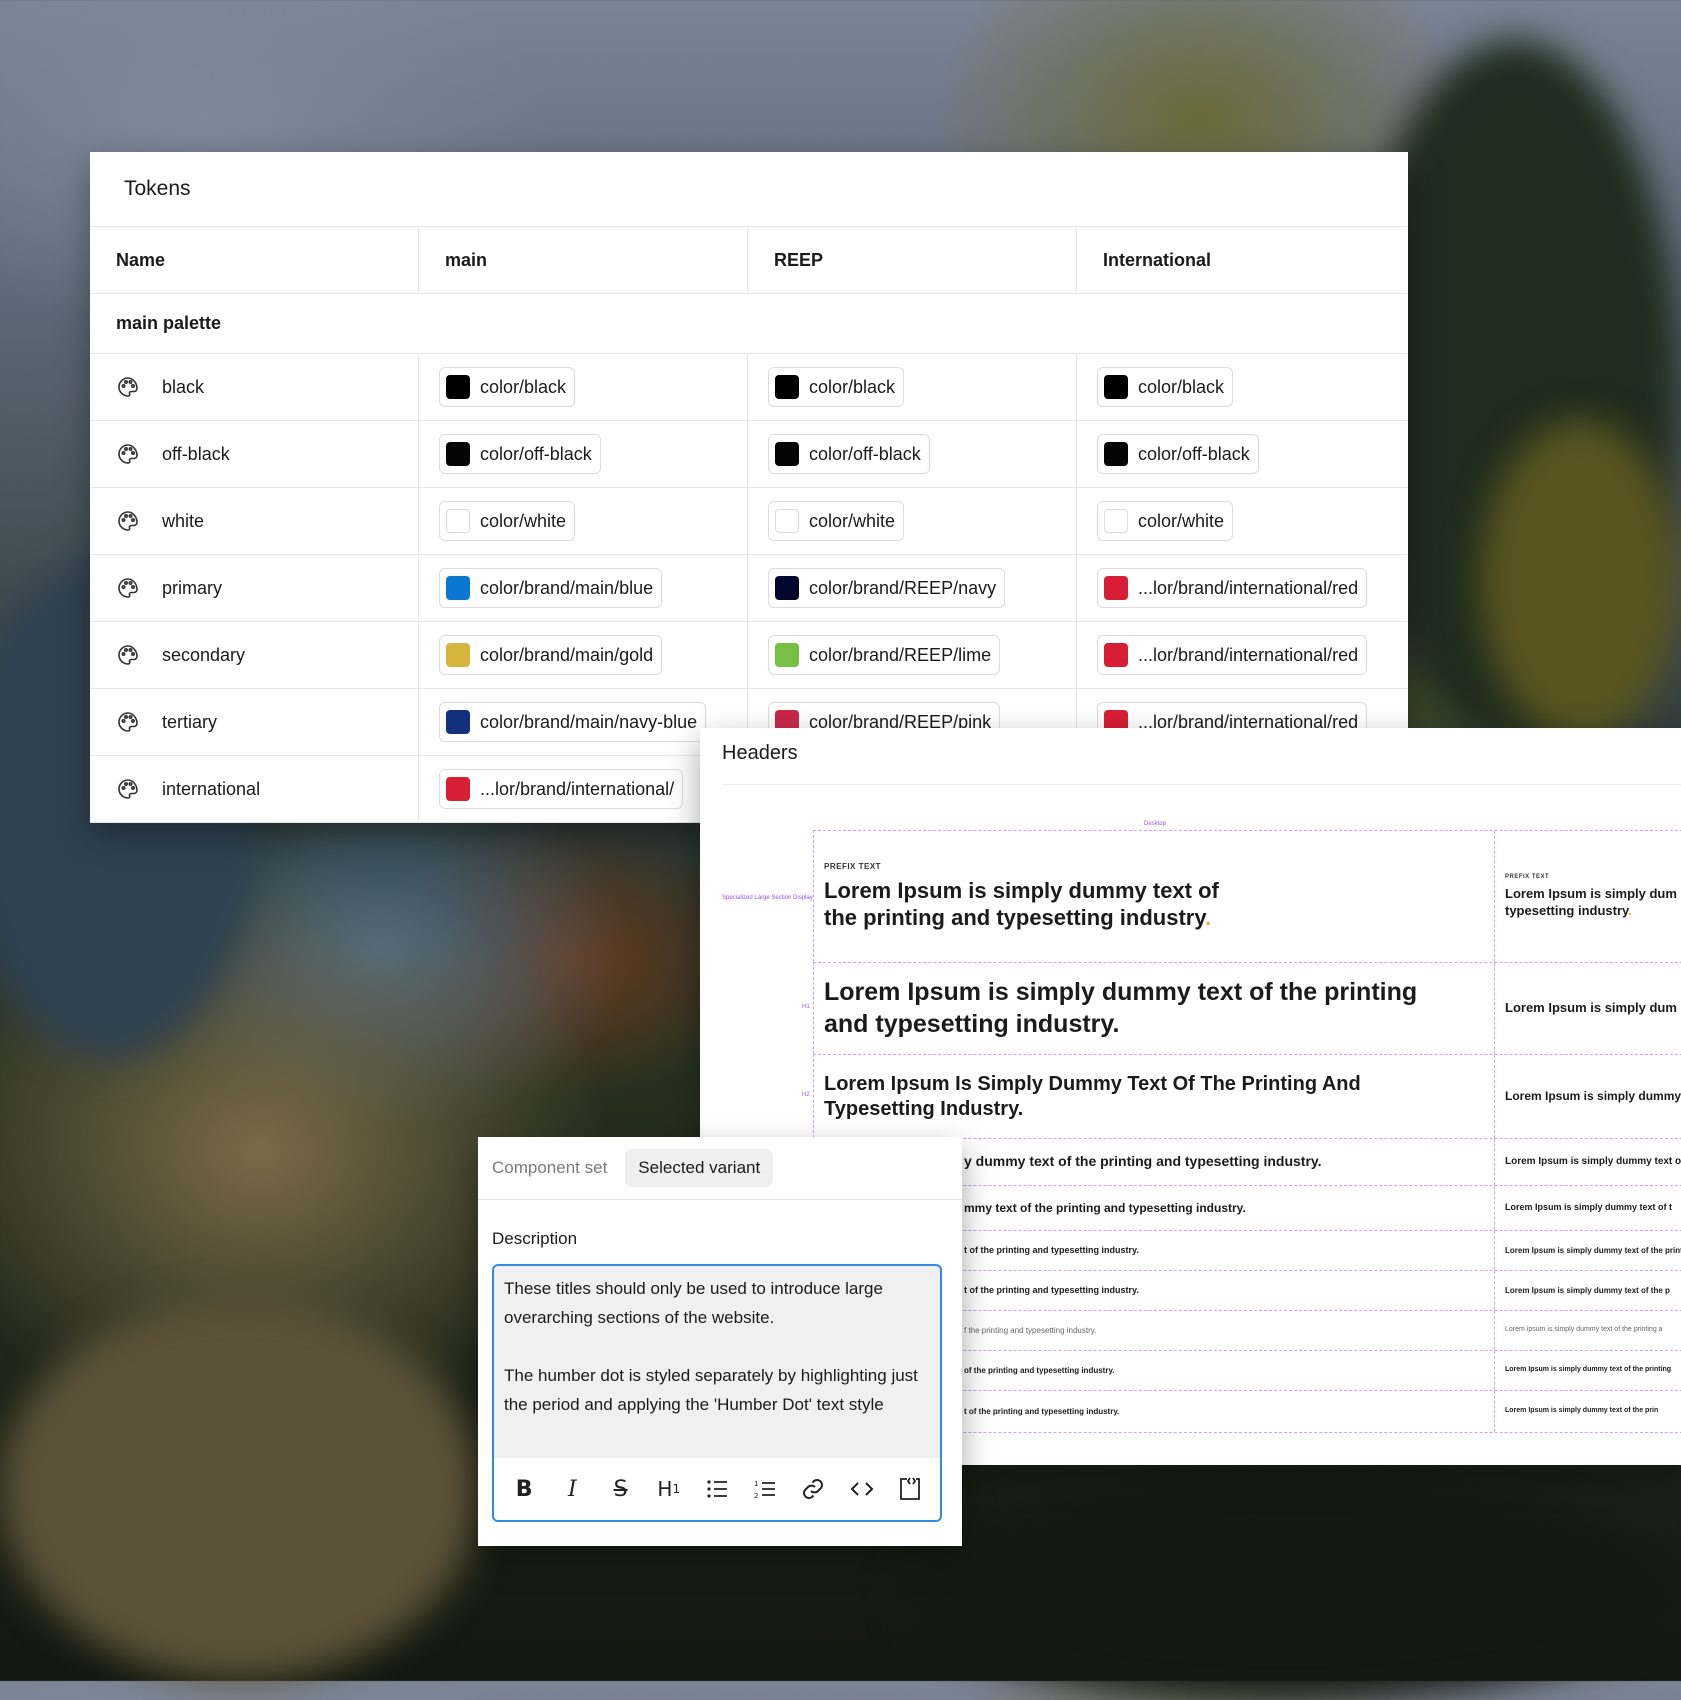  Describe the element at coordinates (1593, 1161) in the screenshot. I see `header-sample-text-mobile: Lorem Ipsum is simply dummy text o` at that location.